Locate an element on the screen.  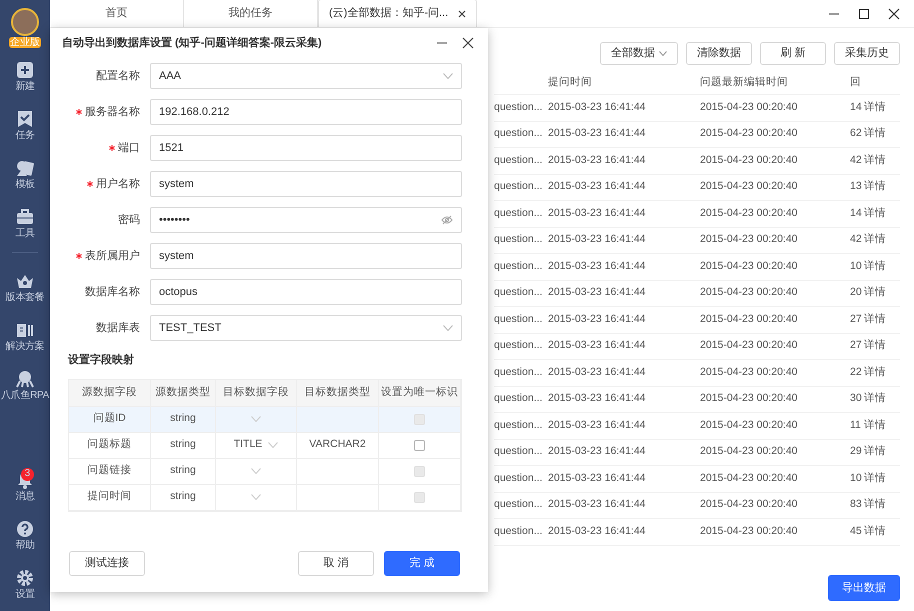
maximize-icon is located at coordinates (864, 14).